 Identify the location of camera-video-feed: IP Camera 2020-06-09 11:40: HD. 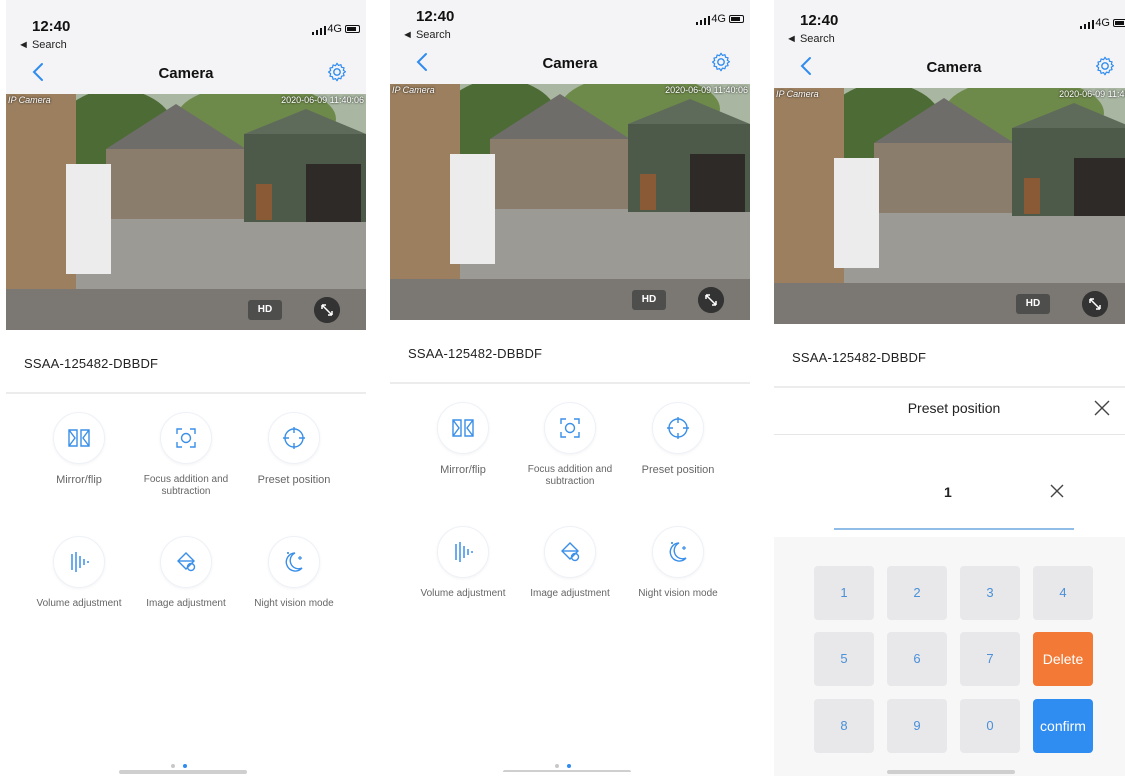
(949, 206).